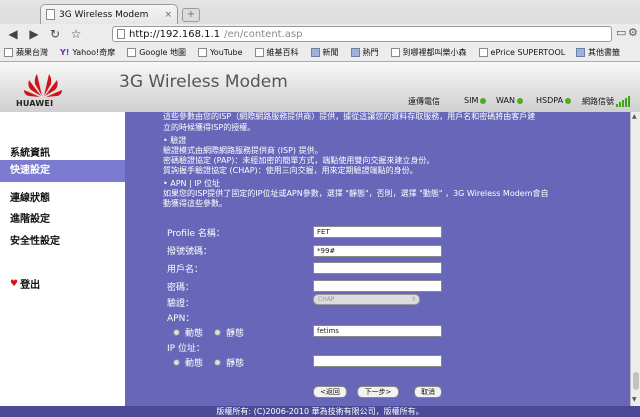 This screenshot has height=417, width=640. Describe the element at coordinates (208, 362) in the screenshot. I see `ip-mode-radios: 動態 靜態` at that location.